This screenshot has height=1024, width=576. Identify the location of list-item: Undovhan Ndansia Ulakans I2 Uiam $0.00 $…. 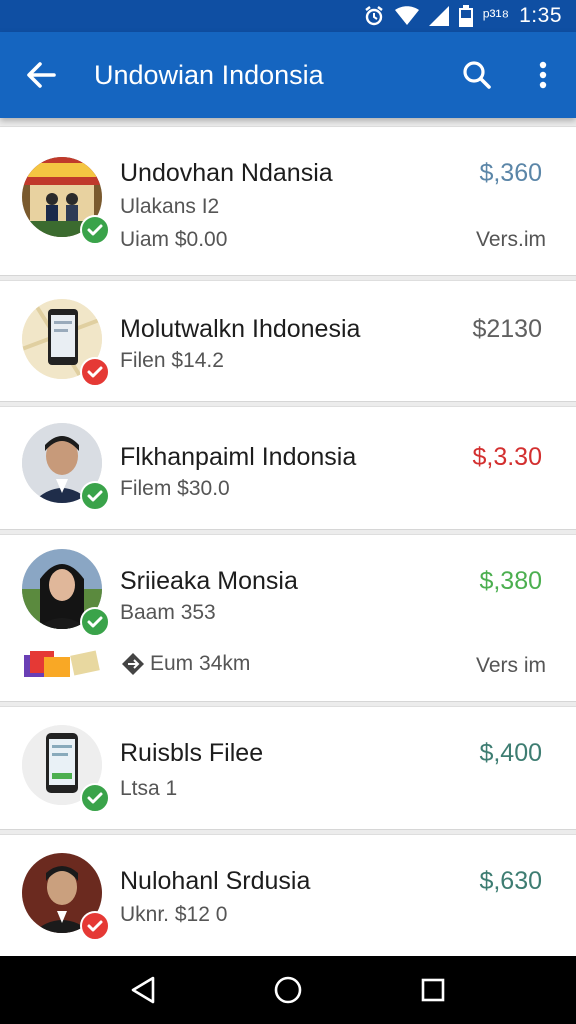
(288, 201).